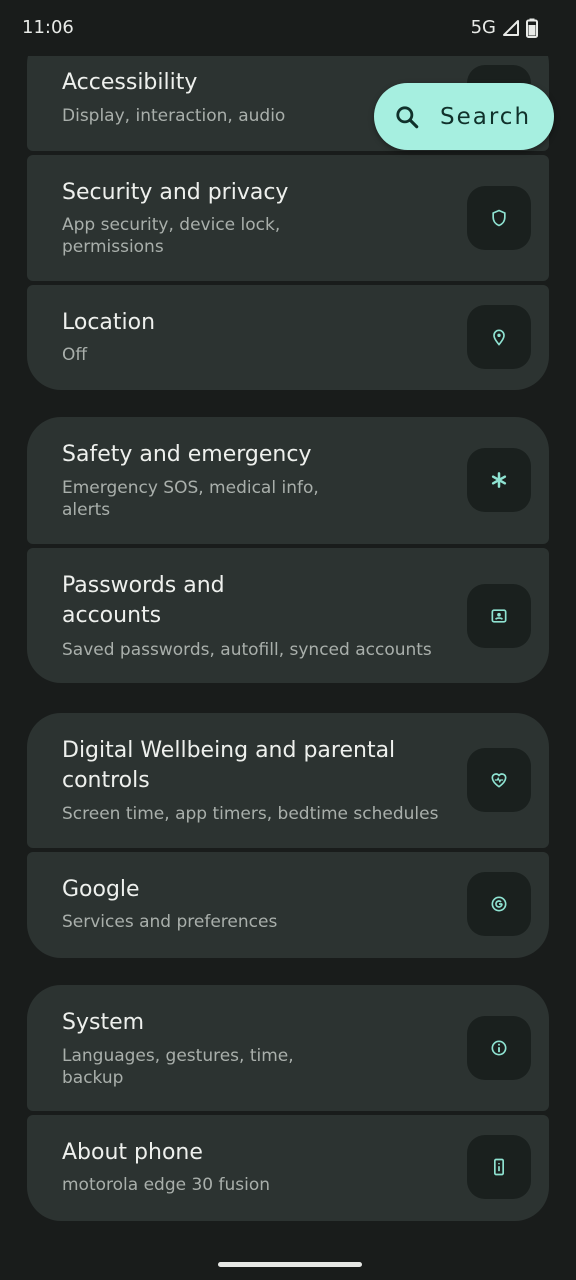 Image resolution: width=576 pixels, height=1280 pixels. Describe the element at coordinates (499, 218) in the screenshot. I see `shield-icon` at that location.